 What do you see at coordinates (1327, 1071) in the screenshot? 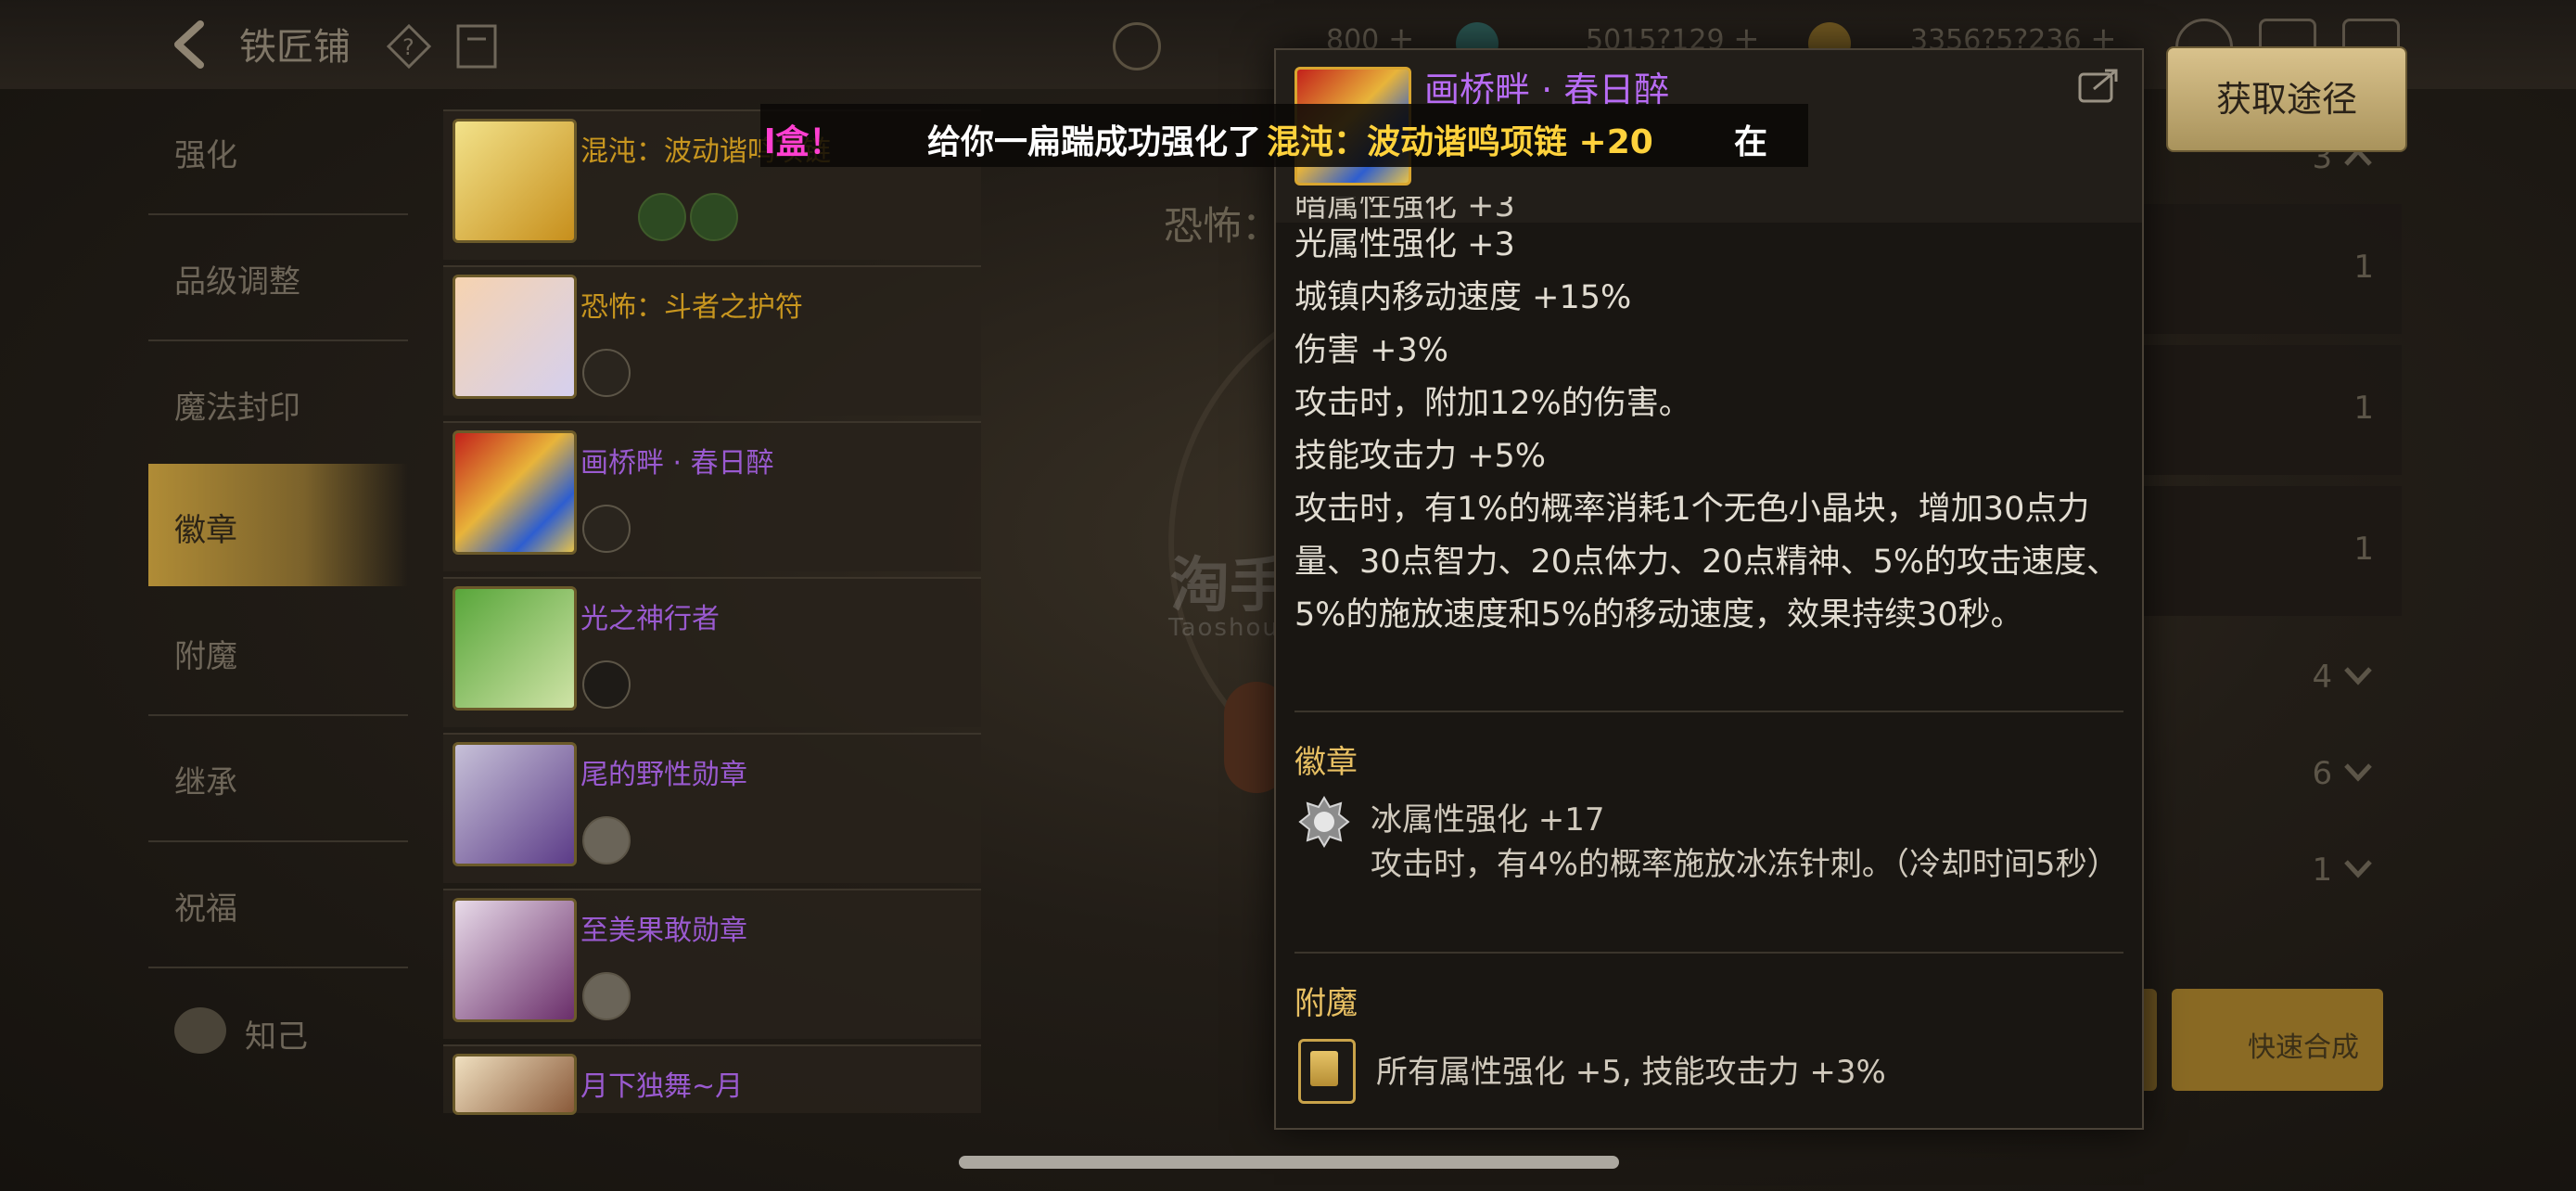
I see `enchant-card-icon` at bounding box center [1327, 1071].